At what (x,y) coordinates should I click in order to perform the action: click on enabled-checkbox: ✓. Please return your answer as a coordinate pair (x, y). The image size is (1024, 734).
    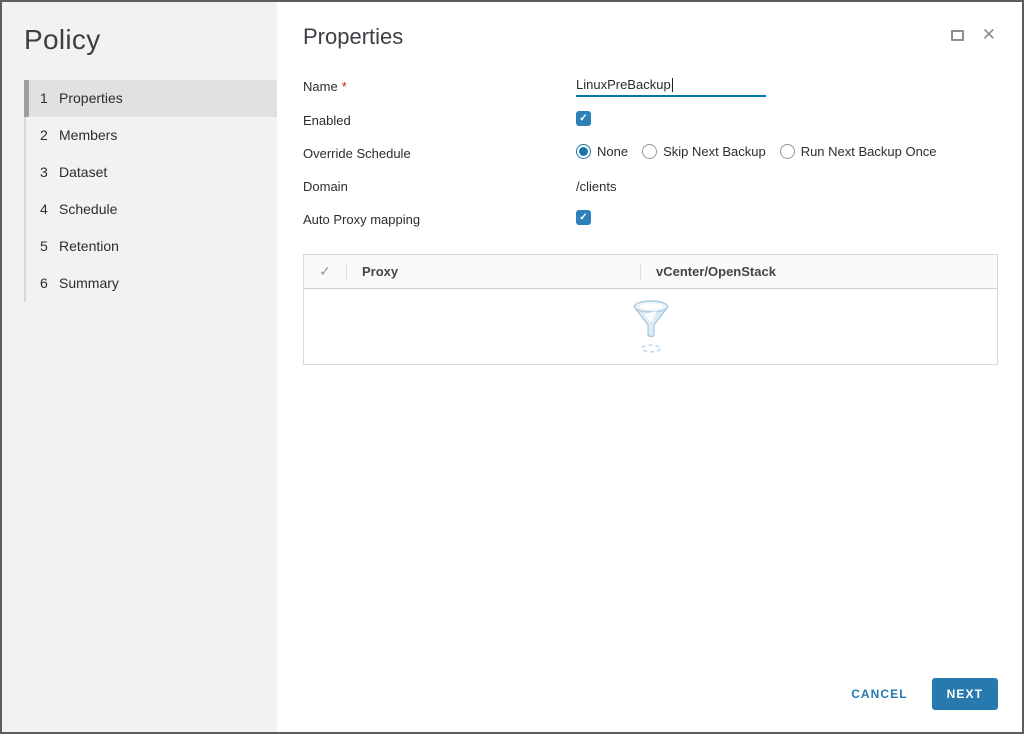
    Looking at the image, I should click on (583, 118).